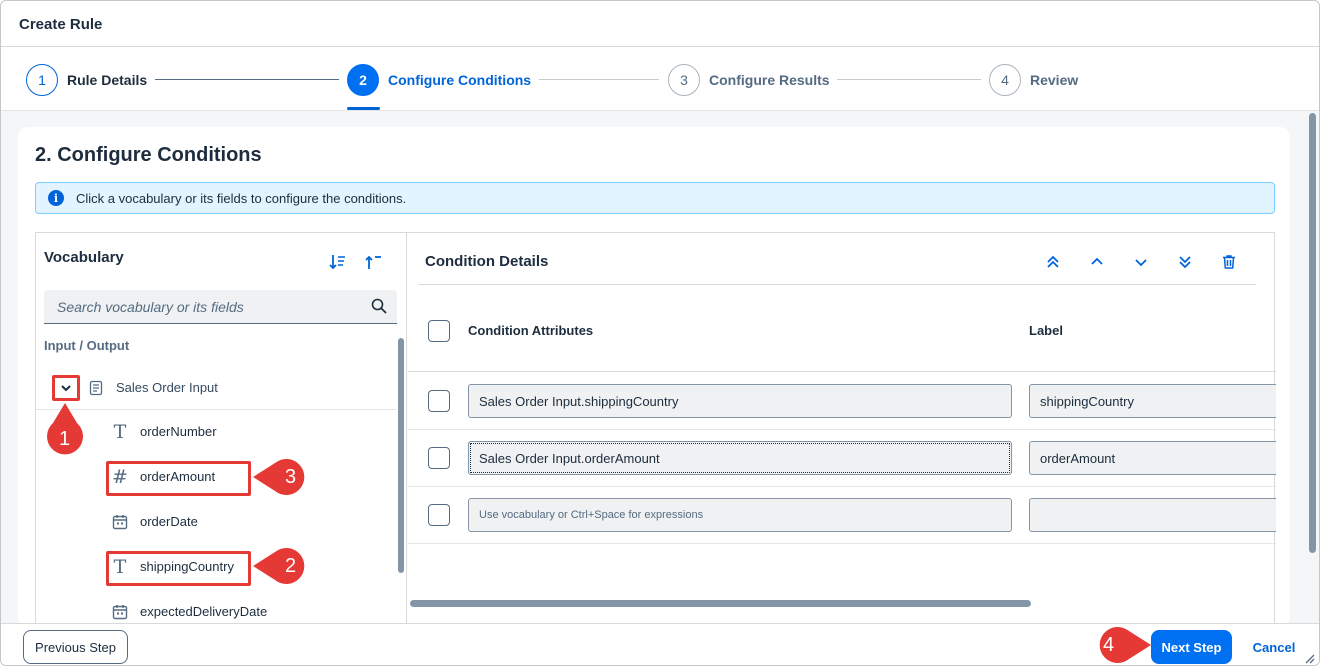 The height and width of the screenshot is (666, 1320). Describe the element at coordinates (1312, 333) in the screenshot. I see `dialog-scrollbar` at that location.